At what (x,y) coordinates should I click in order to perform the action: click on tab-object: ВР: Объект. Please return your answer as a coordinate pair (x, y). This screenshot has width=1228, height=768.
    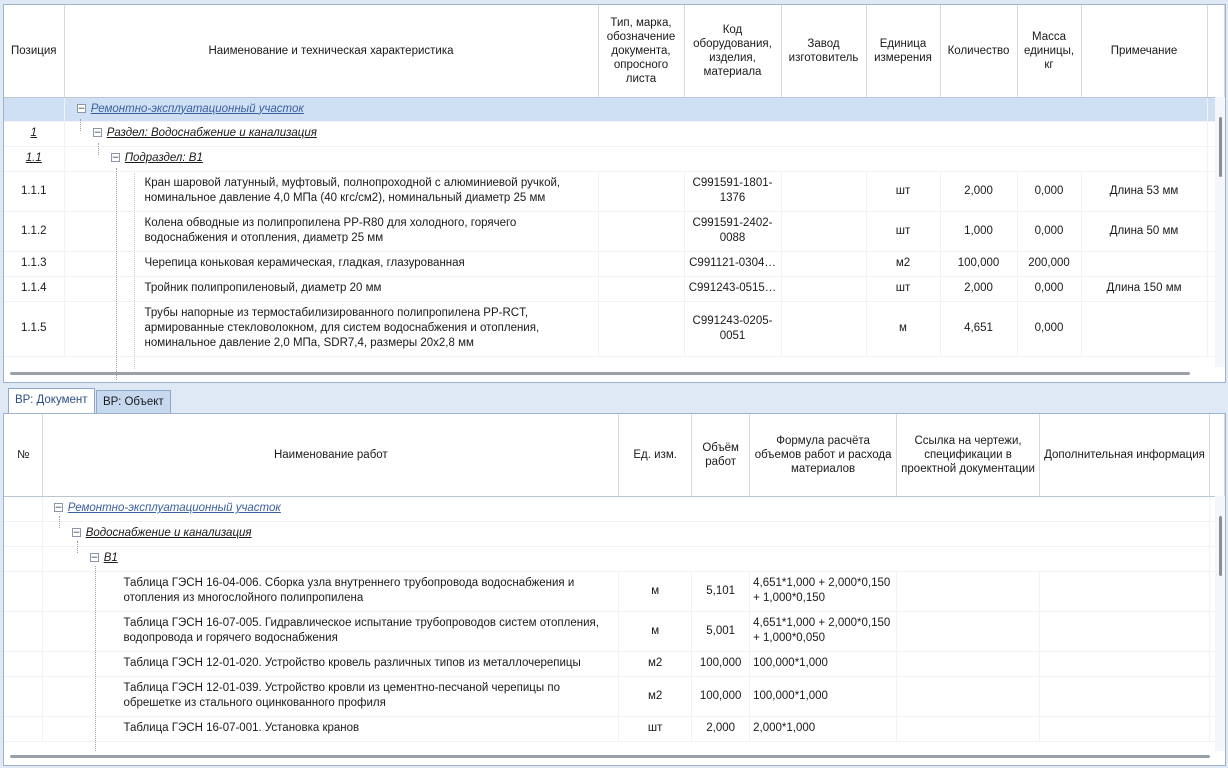
    Looking at the image, I should click on (133, 401).